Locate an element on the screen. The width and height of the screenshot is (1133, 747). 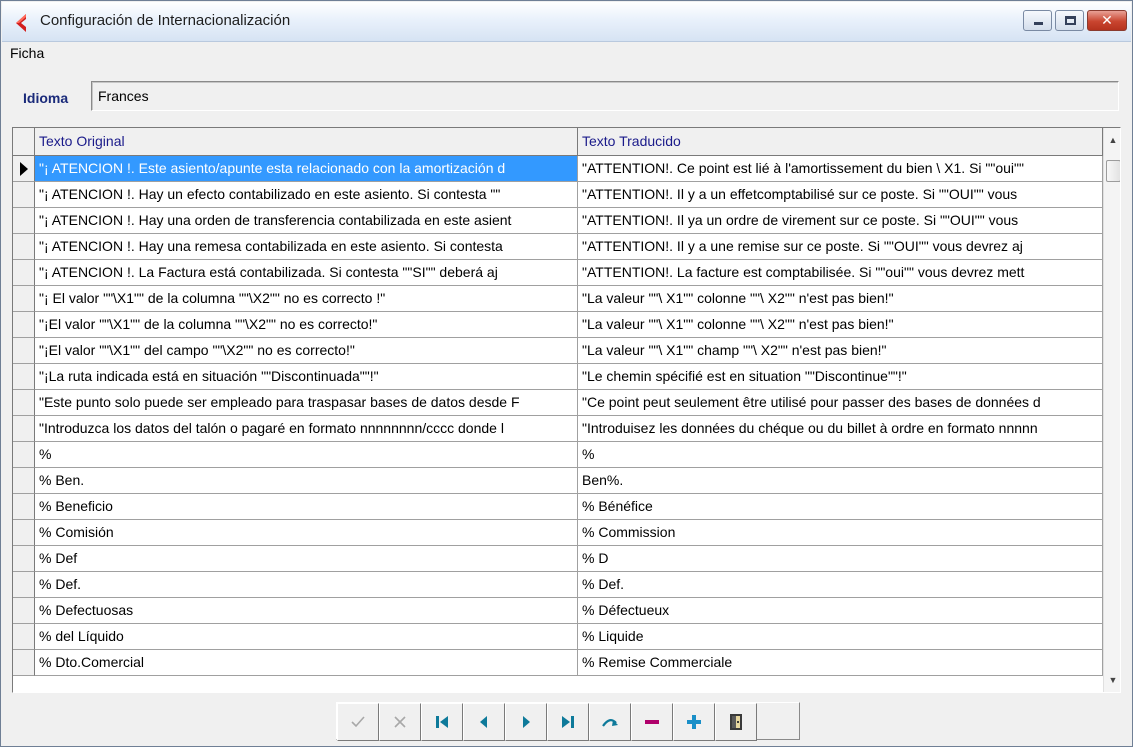
table-row: % Dto.Comercial% Remise Commerciale is located at coordinates (558, 663).